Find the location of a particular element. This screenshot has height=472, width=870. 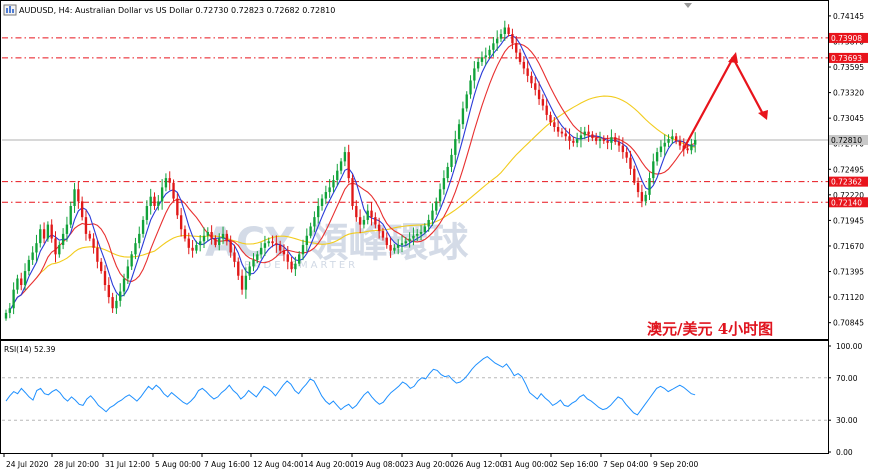

time-tick-label: 5 Aug 00:00 is located at coordinates (178, 464).